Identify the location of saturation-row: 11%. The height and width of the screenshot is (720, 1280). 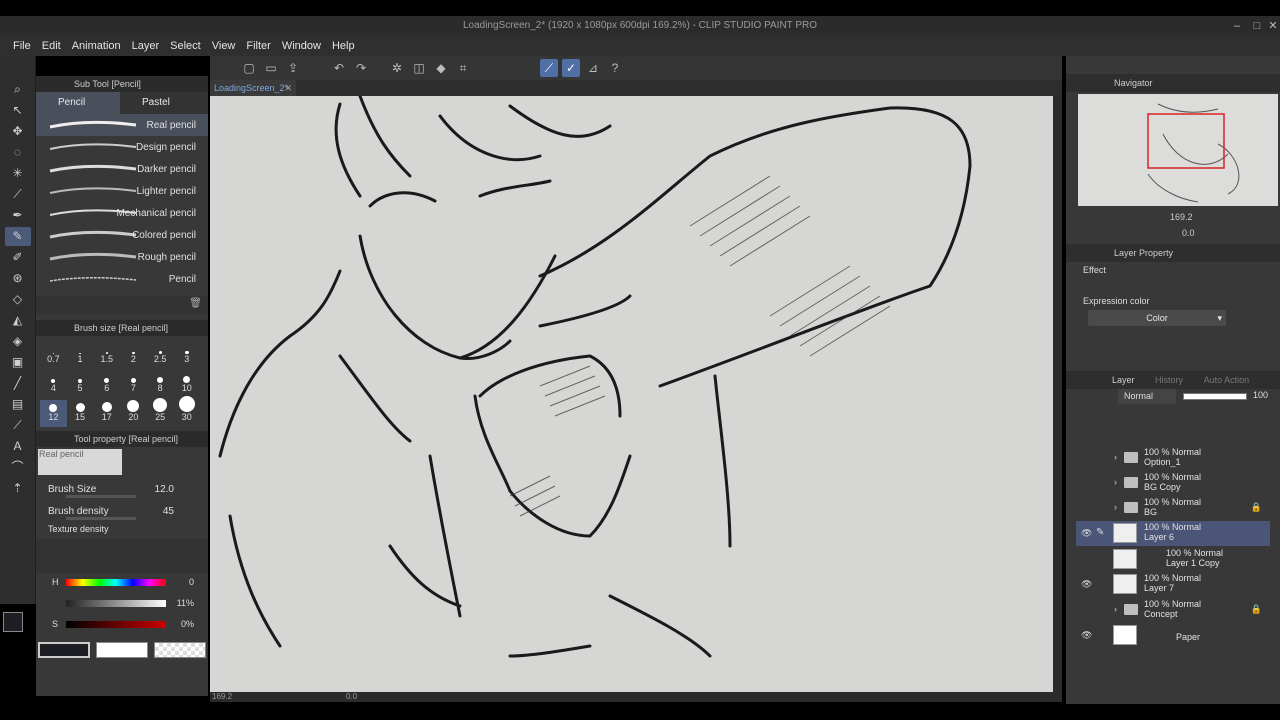
(122, 604).